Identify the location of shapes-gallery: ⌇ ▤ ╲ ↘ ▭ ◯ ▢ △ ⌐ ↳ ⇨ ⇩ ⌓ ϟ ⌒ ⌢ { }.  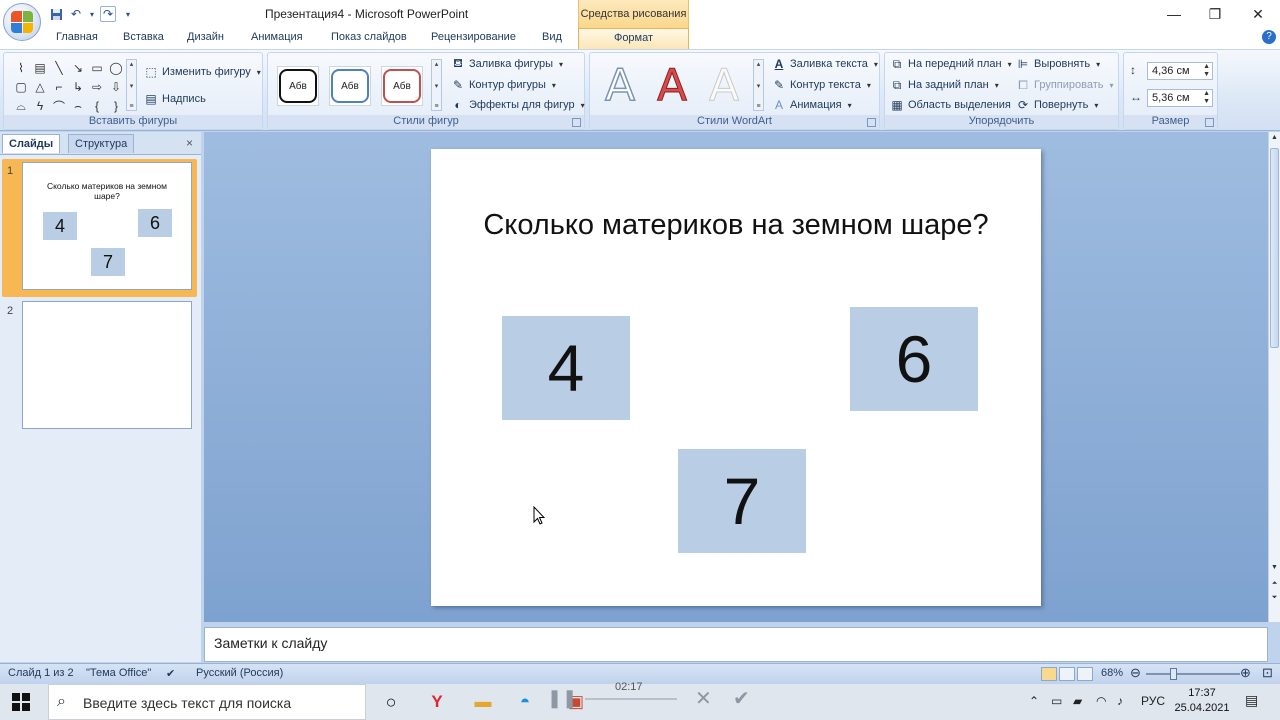
(70, 87).